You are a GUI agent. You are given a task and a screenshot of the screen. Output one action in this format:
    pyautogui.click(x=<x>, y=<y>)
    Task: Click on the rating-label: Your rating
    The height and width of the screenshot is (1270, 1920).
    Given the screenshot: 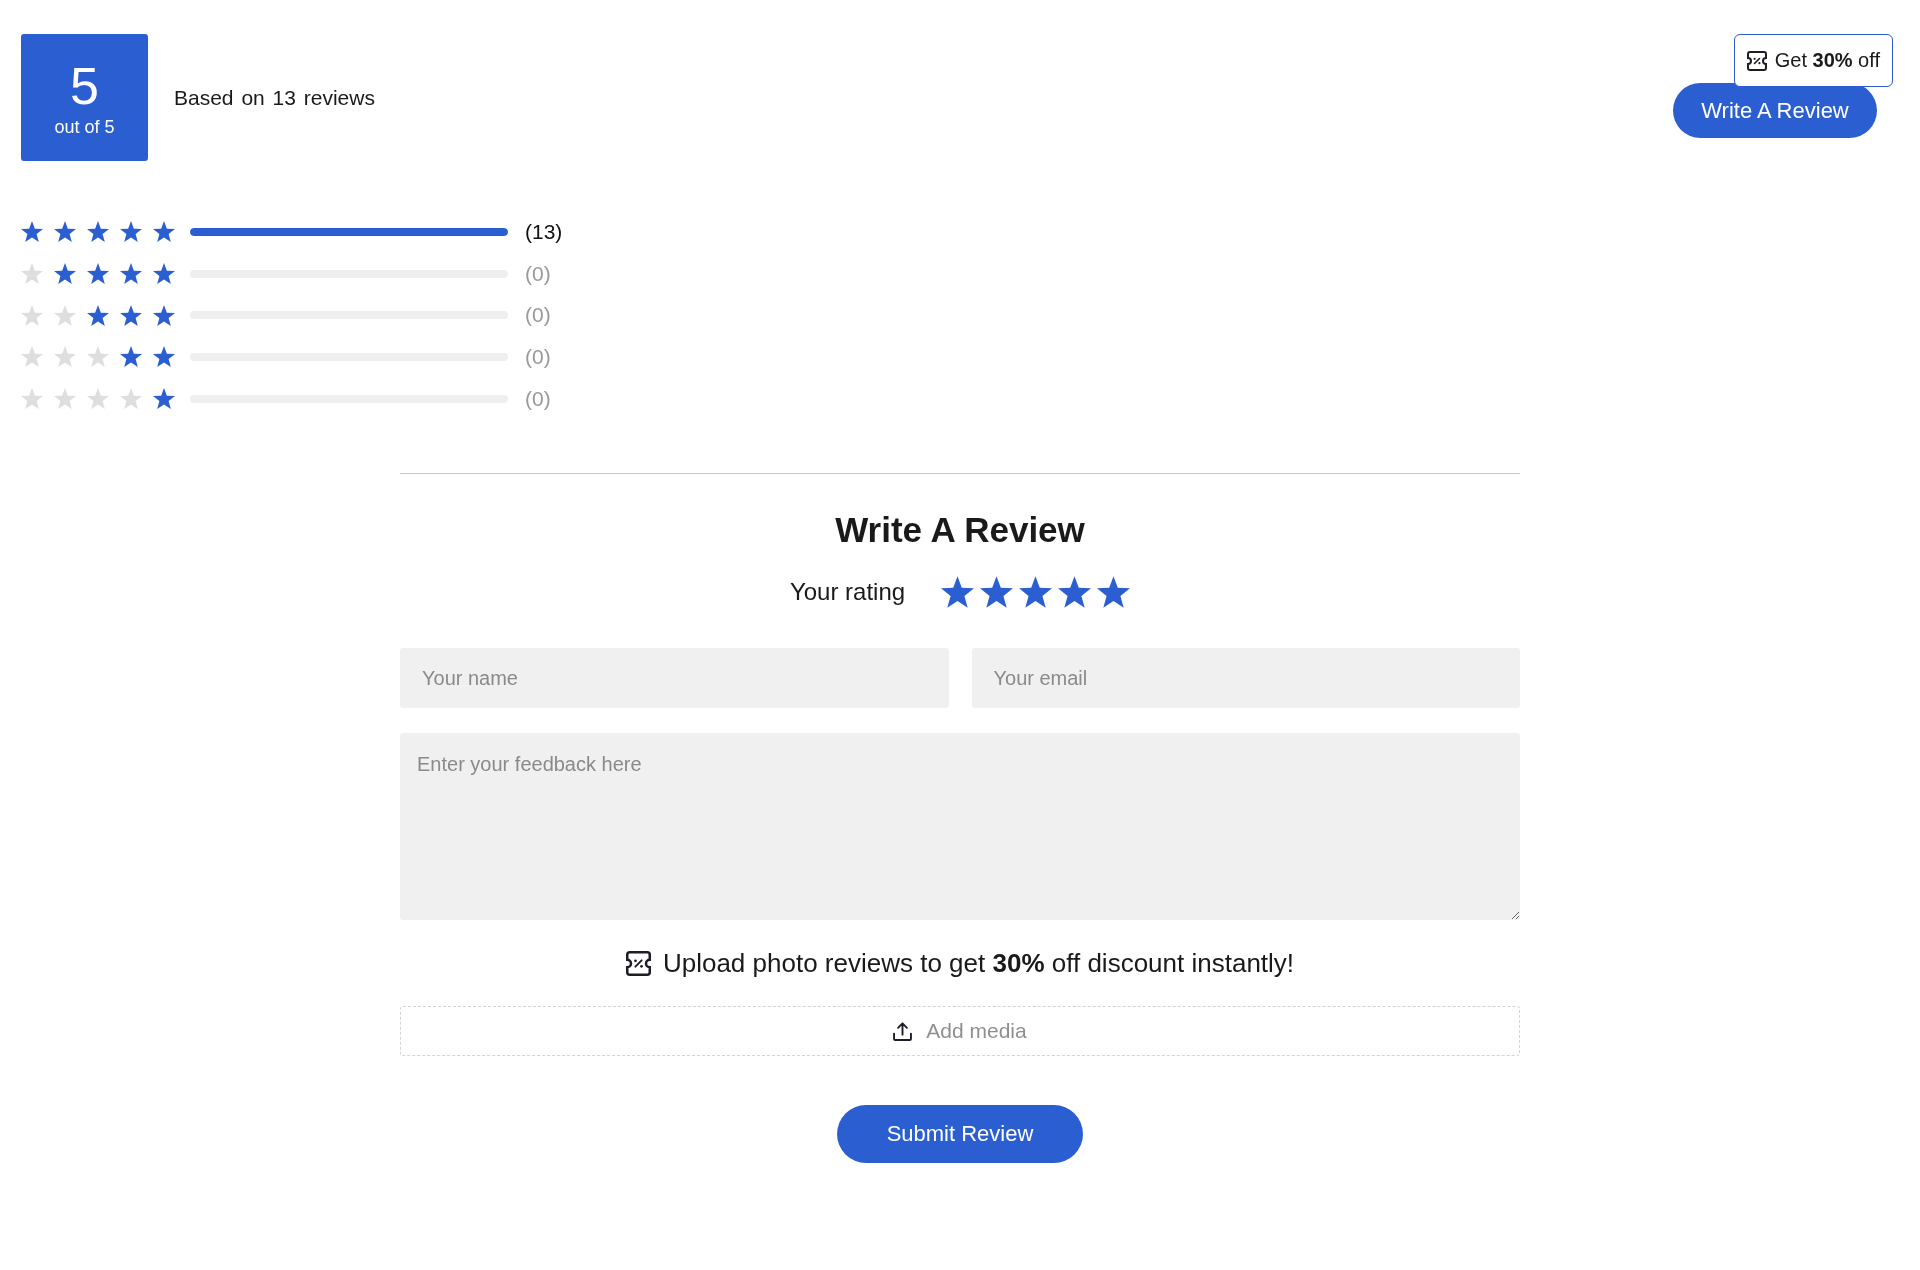 What is the action you would take?
    pyautogui.click(x=847, y=592)
    